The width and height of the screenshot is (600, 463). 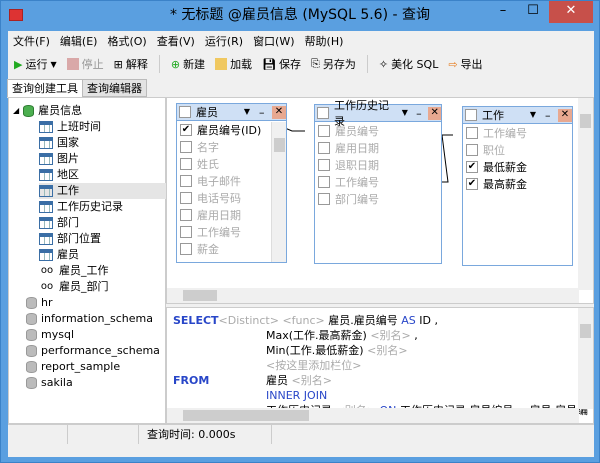 What do you see at coordinates (378, 164) in the screenshot?
I see `field-row: 退职日期` at bounding box center [378, 164].